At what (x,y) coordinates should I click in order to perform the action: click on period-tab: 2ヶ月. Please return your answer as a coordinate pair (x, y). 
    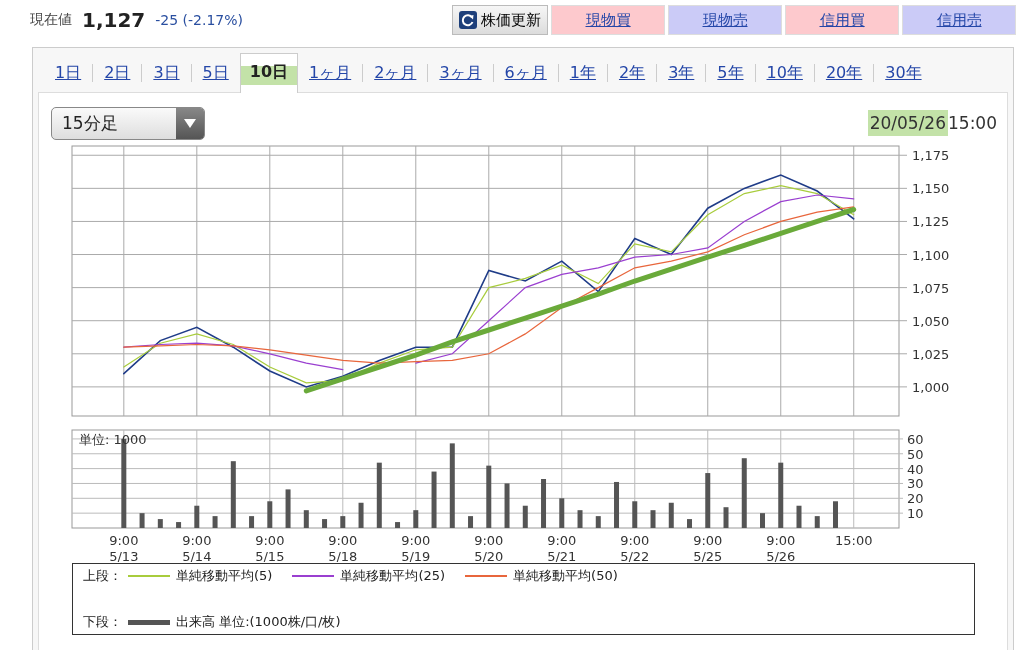
    Looking at the image, I should click on (395, 73).